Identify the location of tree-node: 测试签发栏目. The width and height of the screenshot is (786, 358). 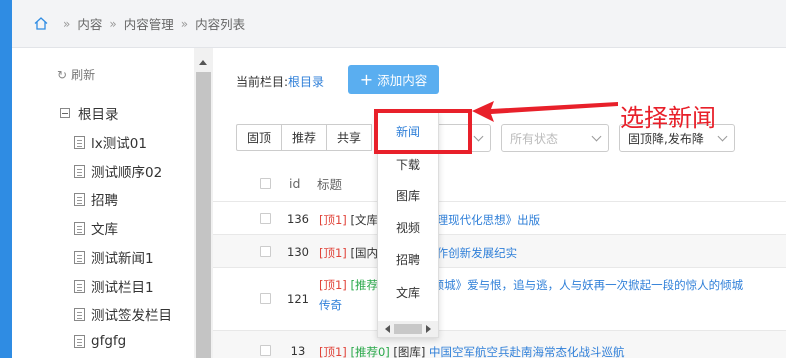
(123, 314).